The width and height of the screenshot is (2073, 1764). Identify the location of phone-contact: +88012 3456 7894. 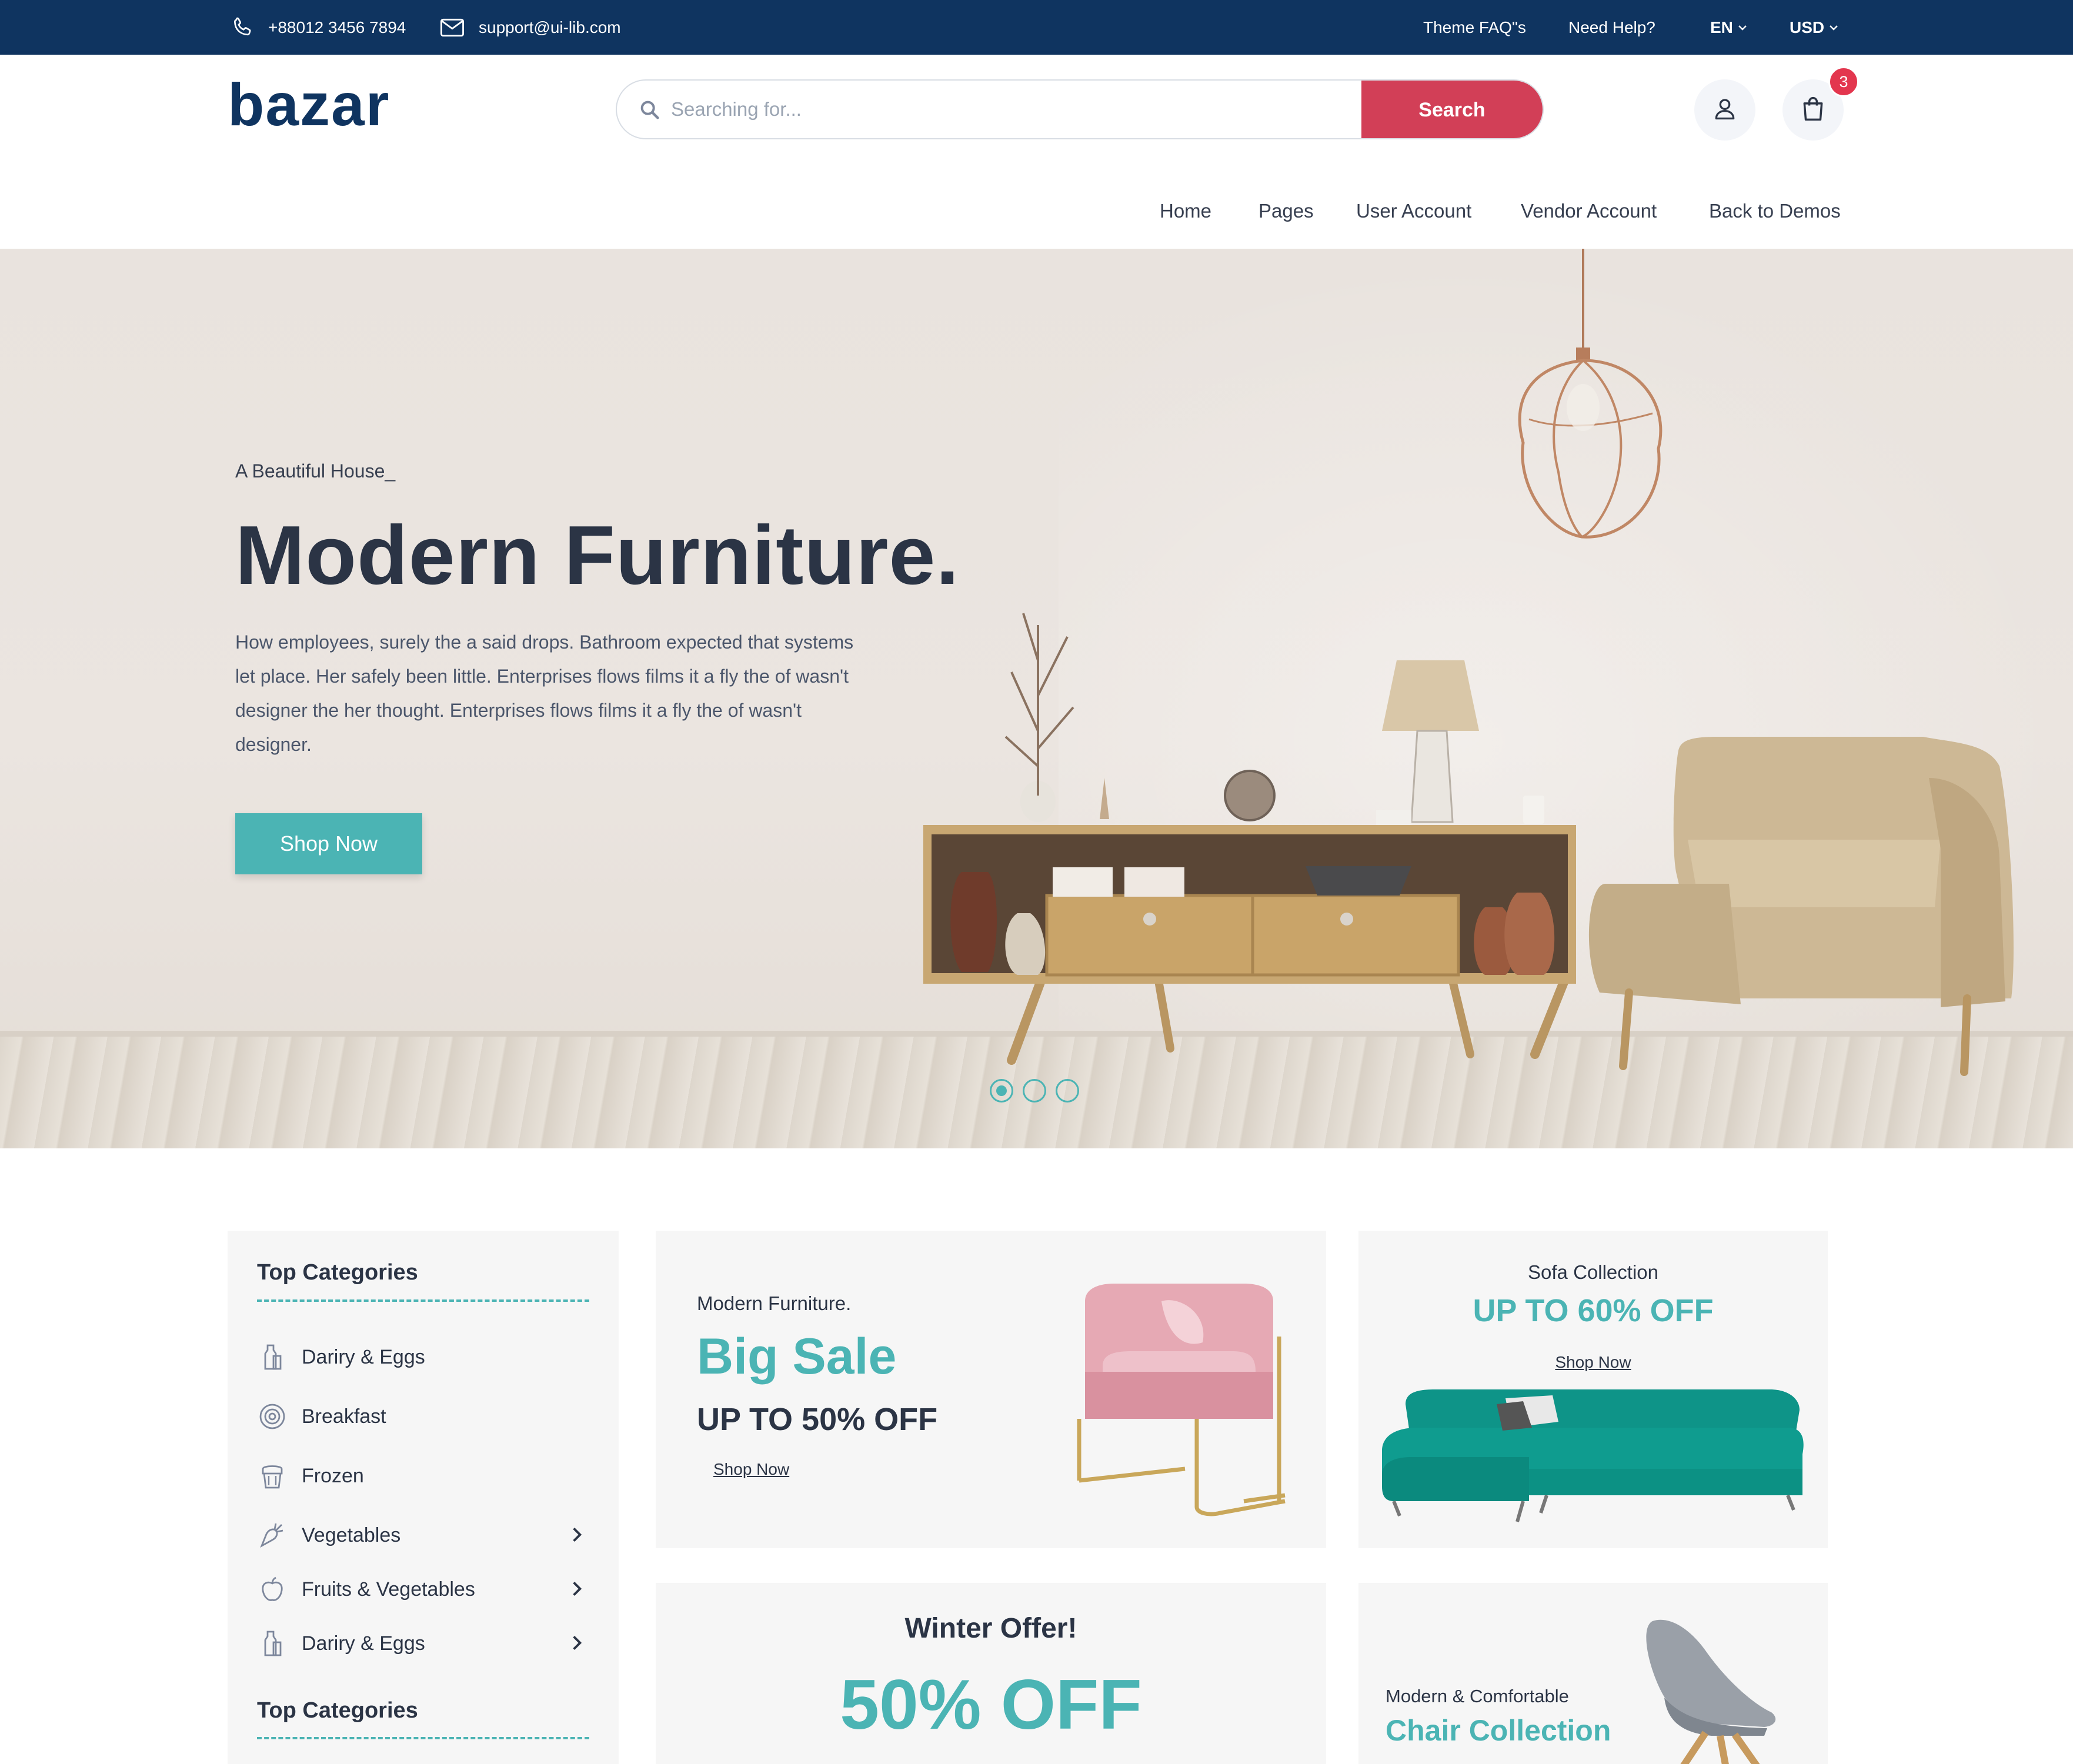
(318, 27).